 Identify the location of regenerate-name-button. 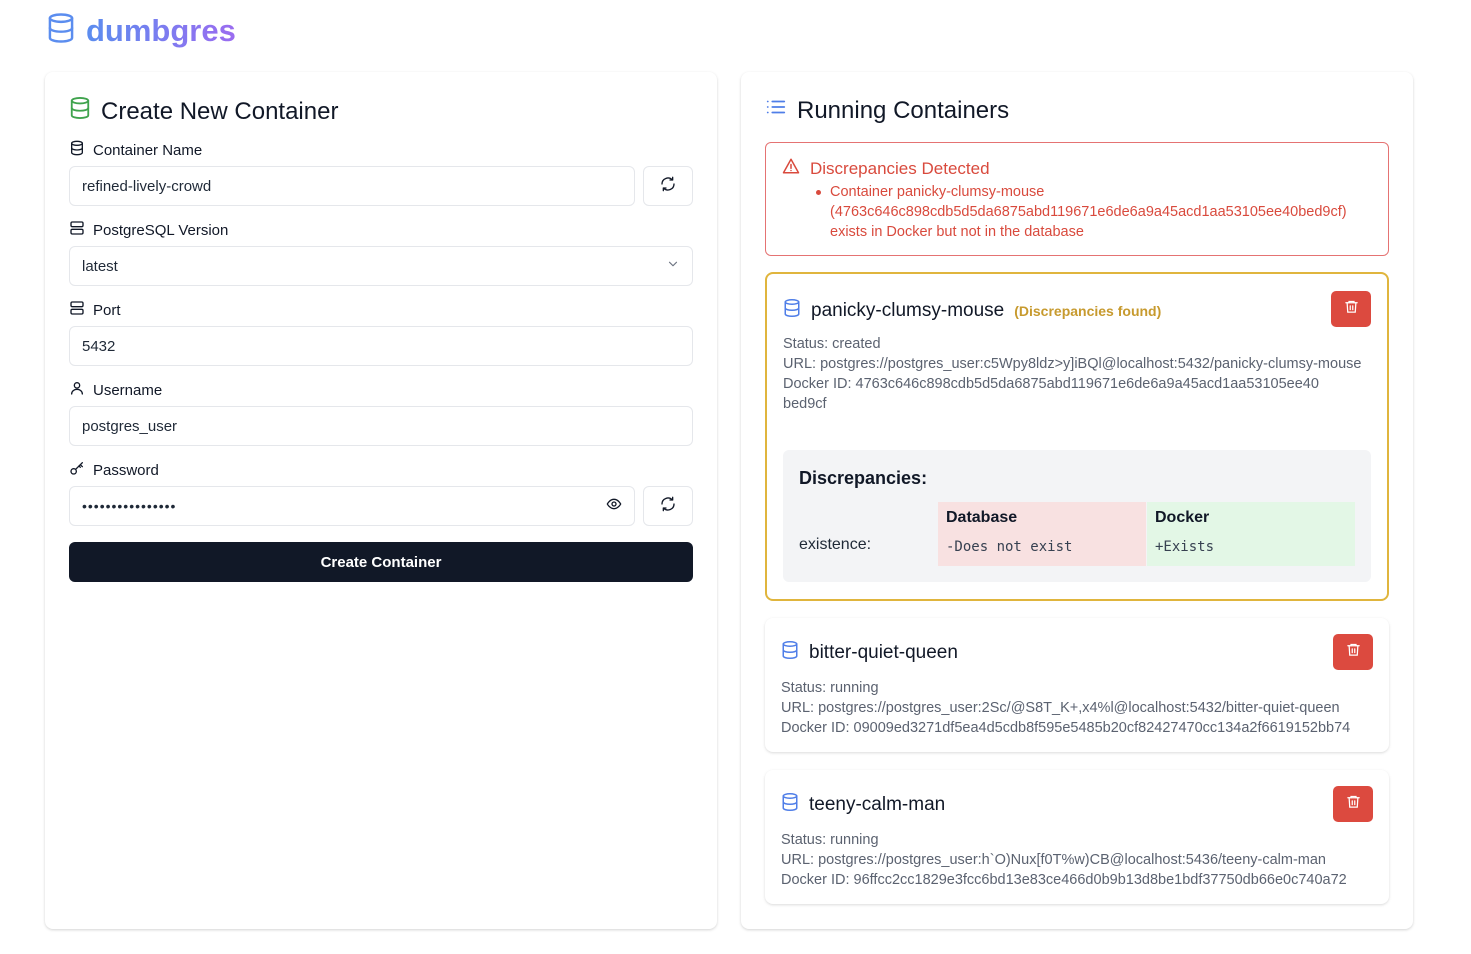
(668, 186).